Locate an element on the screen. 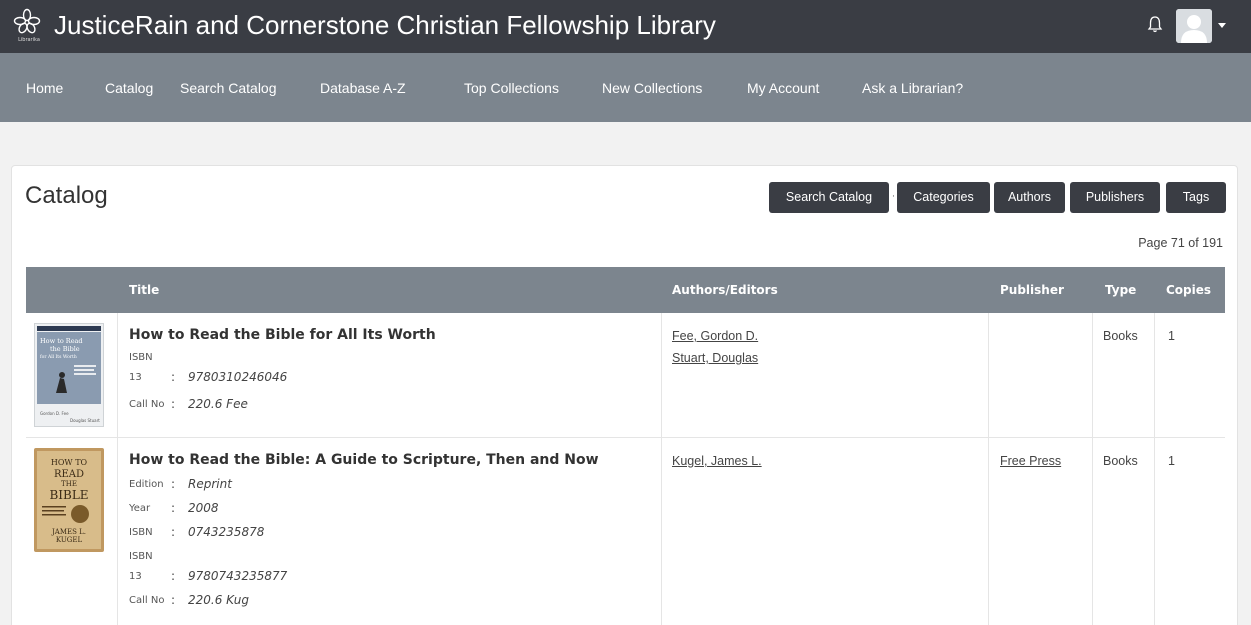  librarika-logo: Librarika is located at coordinates (27, 27).